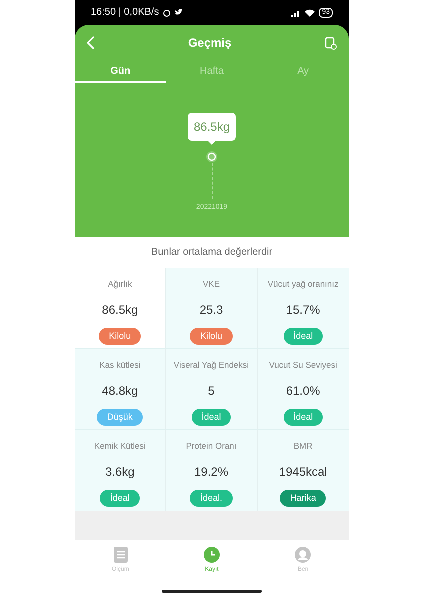 Image resolution: width=424 pixels, height=600 pixels. What do you see at coordinates (210, 43) in the screenshot?
I see `page-title: Geçmiş` at bounding box center [210, 43].